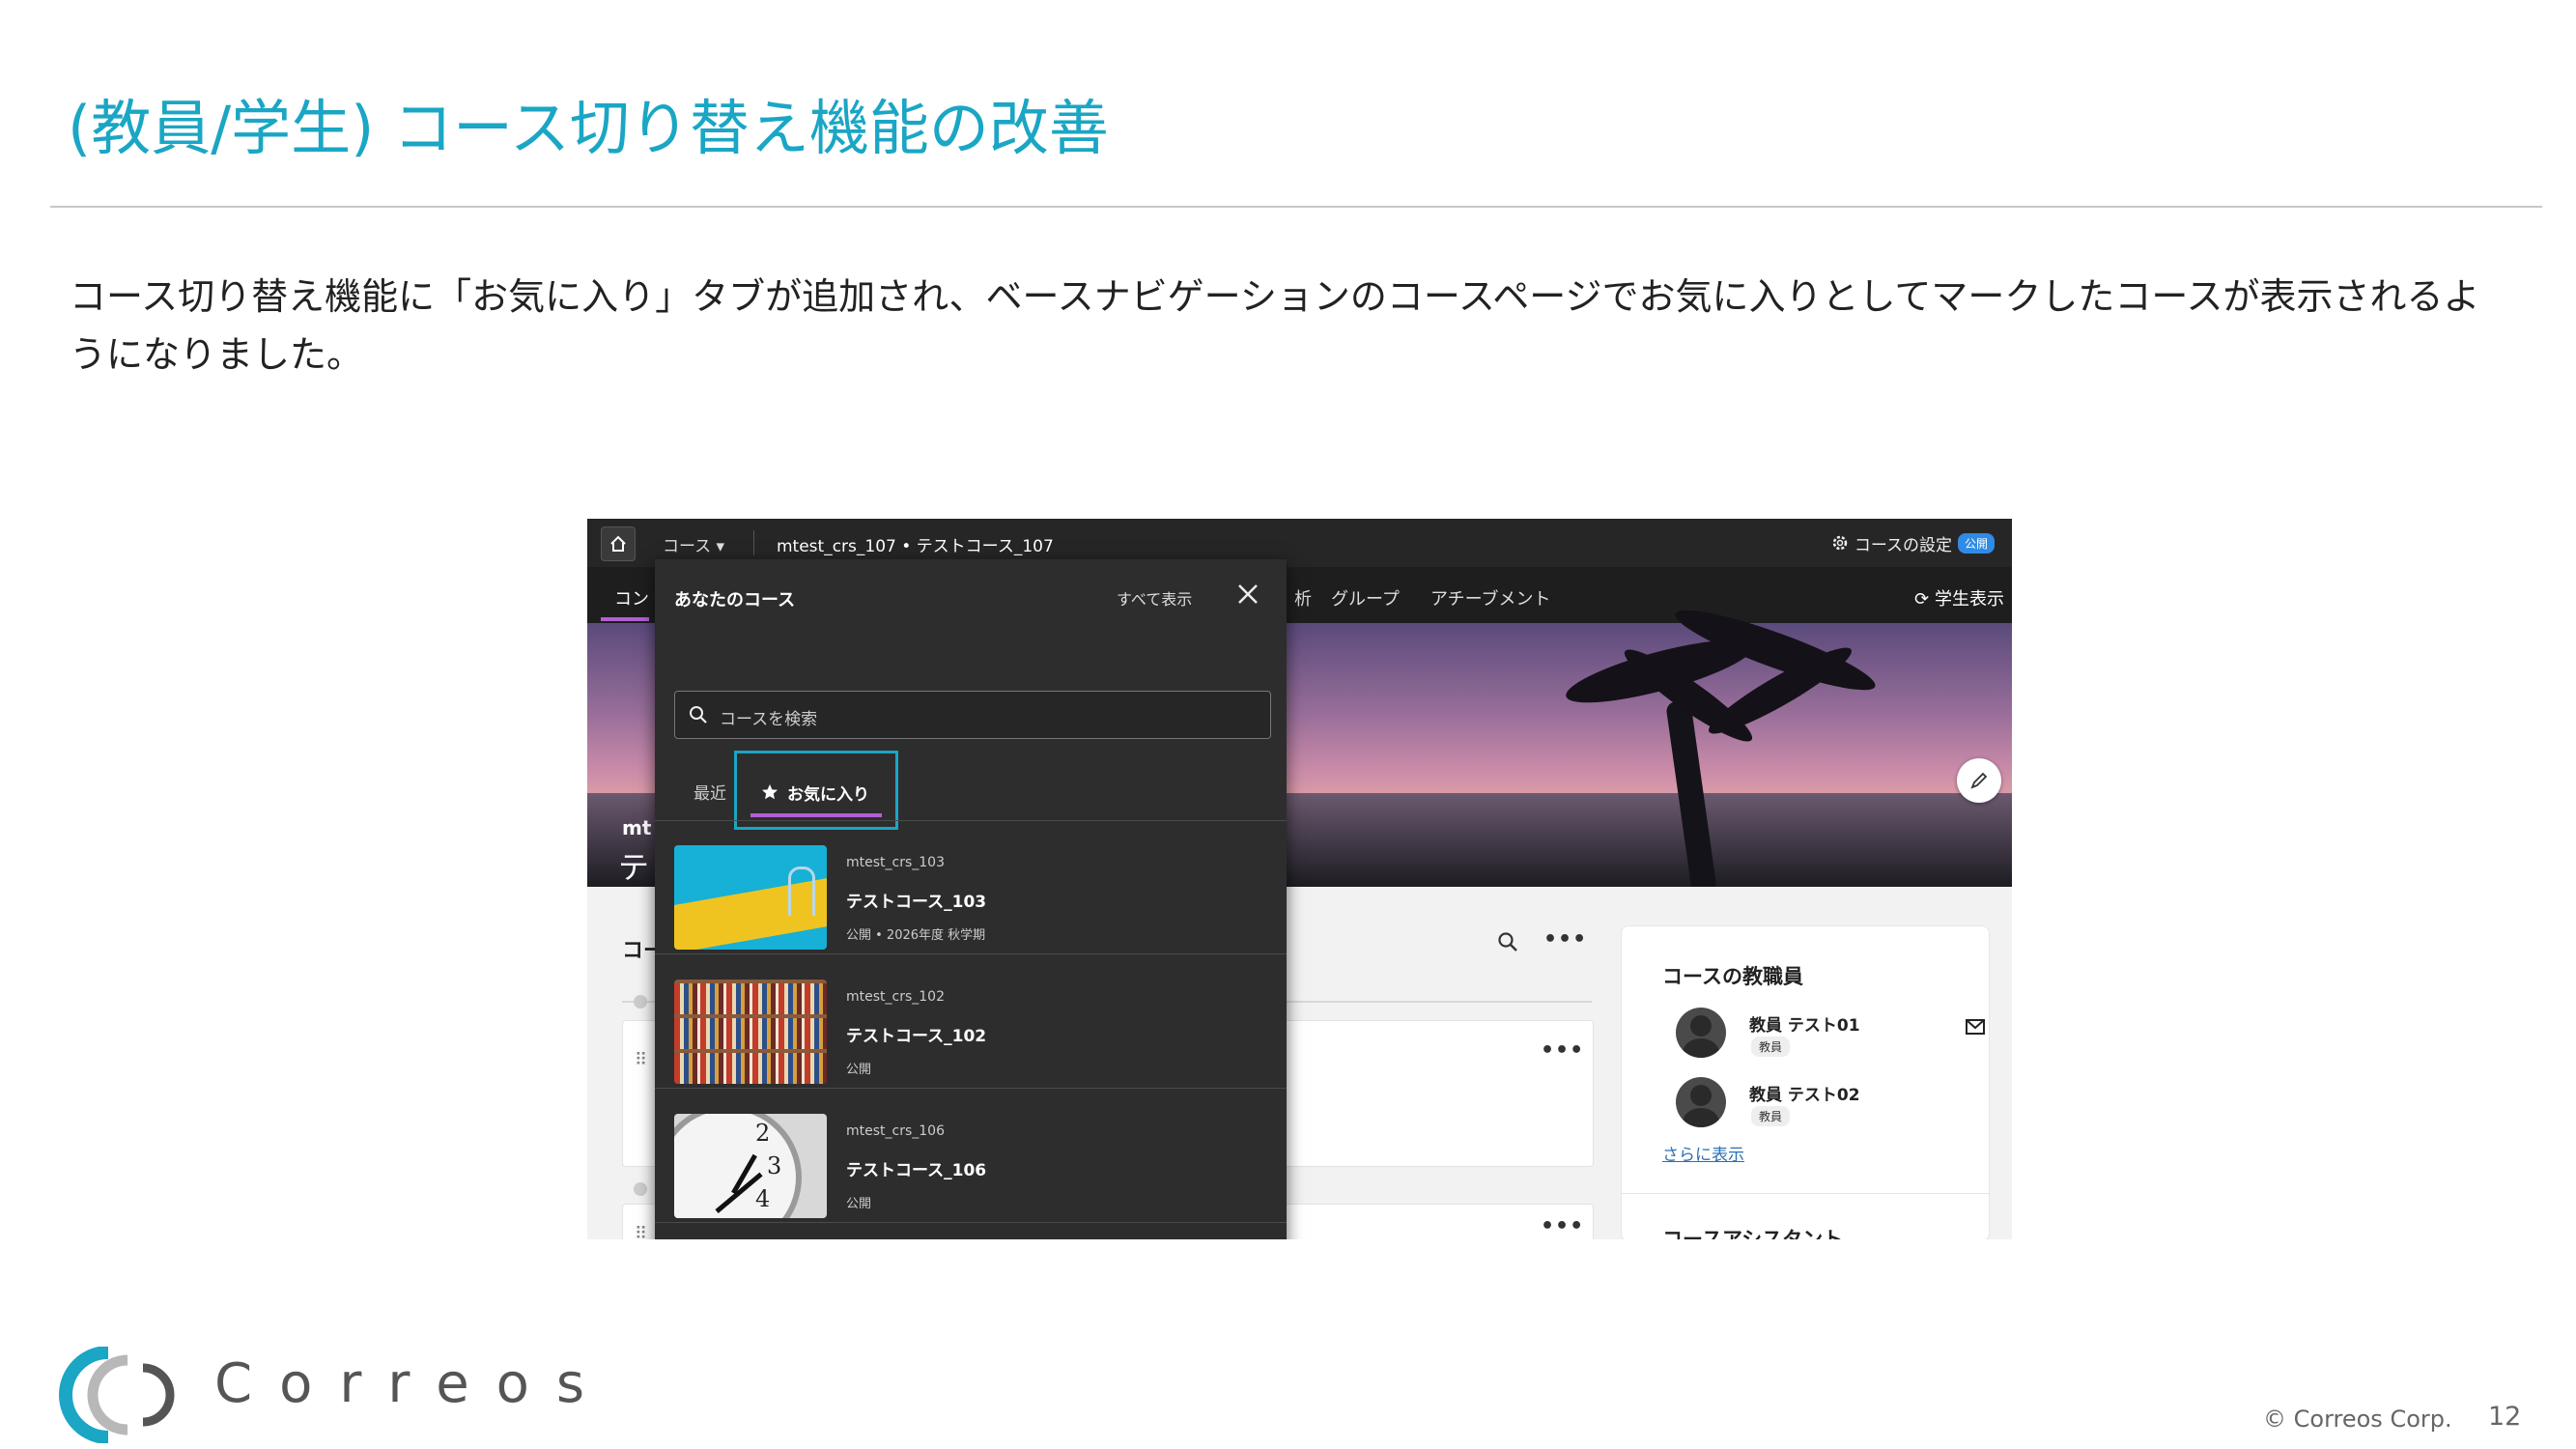  I want to click on course-name: テストコース_102, so click(916, 1036).